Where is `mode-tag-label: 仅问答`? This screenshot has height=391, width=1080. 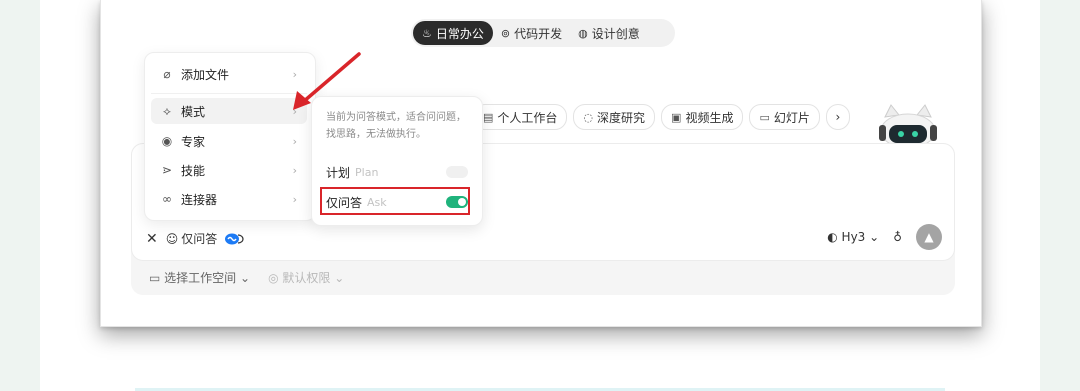 mode-tag-label: 仅问答 is located at coordinates (199, 239).